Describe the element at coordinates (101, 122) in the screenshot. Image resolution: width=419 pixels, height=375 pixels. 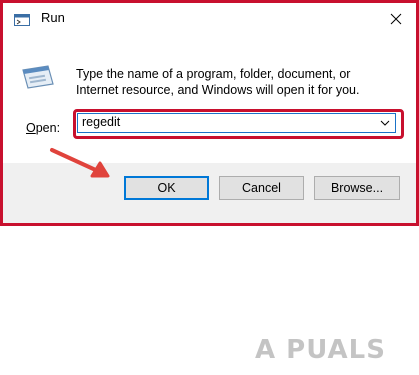
I see `open-input: regedit` at that location.